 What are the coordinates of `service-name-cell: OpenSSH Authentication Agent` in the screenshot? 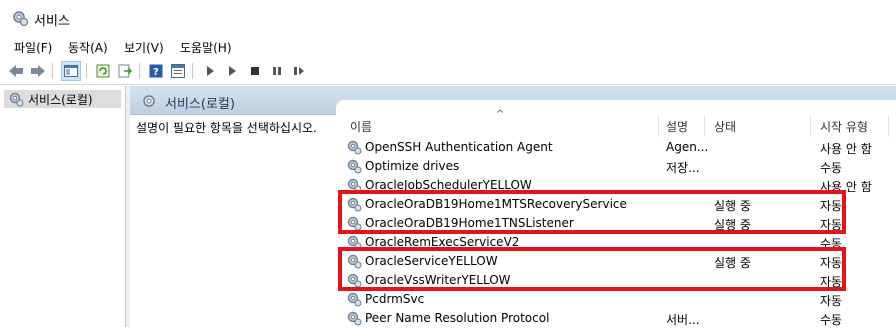 It's located at (449, 147).